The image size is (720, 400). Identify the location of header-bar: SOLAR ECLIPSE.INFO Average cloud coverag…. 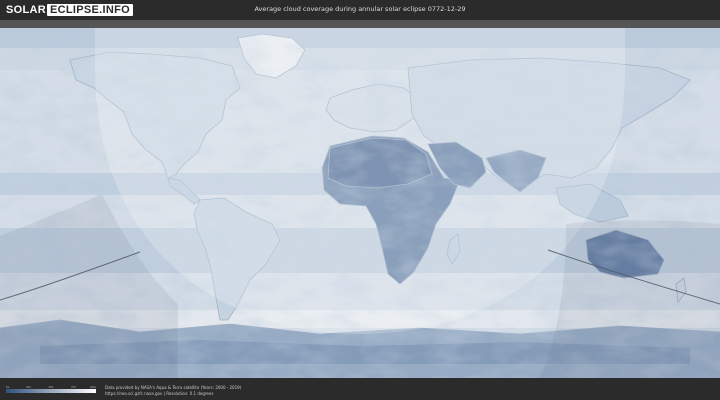
(360, 10).